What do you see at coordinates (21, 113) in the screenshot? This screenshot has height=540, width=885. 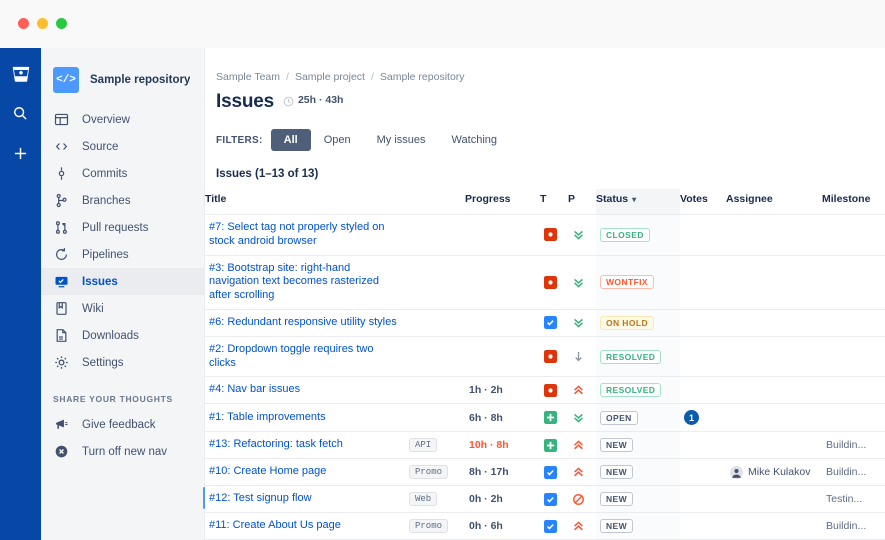 I see `search-icon` at bounding box center [21, 113].